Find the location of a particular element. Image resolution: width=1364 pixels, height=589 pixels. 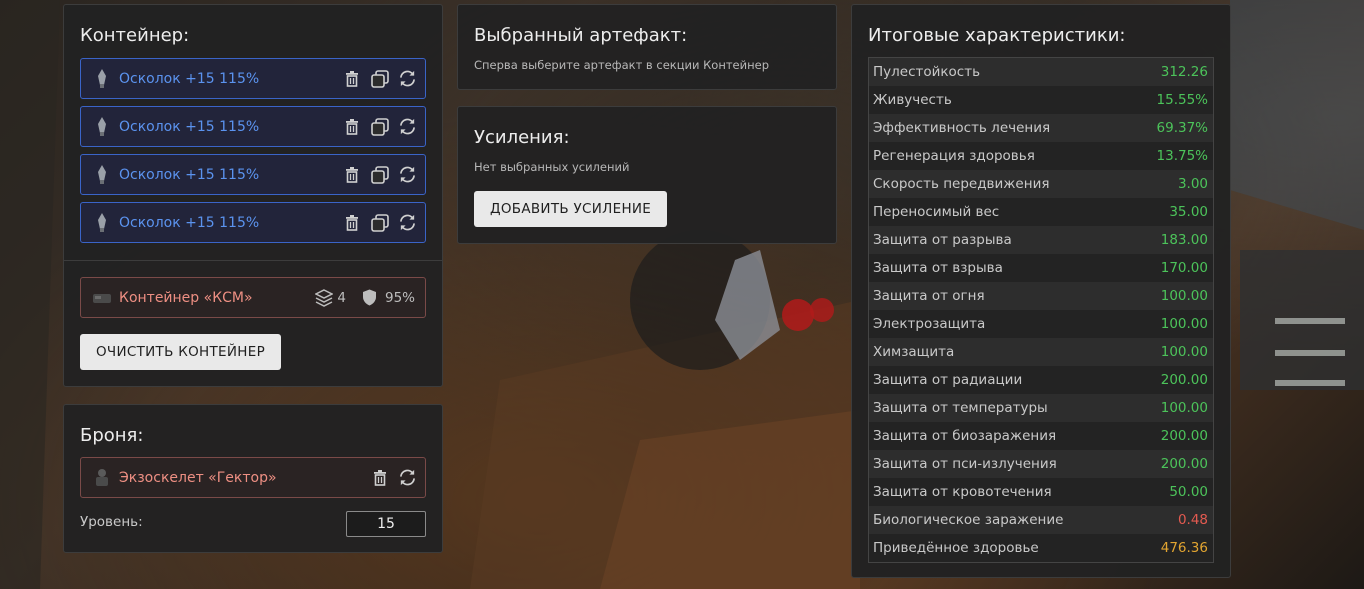

stat-row: Биологическое заражение 0.48 is located at coordinates (1041, 520).